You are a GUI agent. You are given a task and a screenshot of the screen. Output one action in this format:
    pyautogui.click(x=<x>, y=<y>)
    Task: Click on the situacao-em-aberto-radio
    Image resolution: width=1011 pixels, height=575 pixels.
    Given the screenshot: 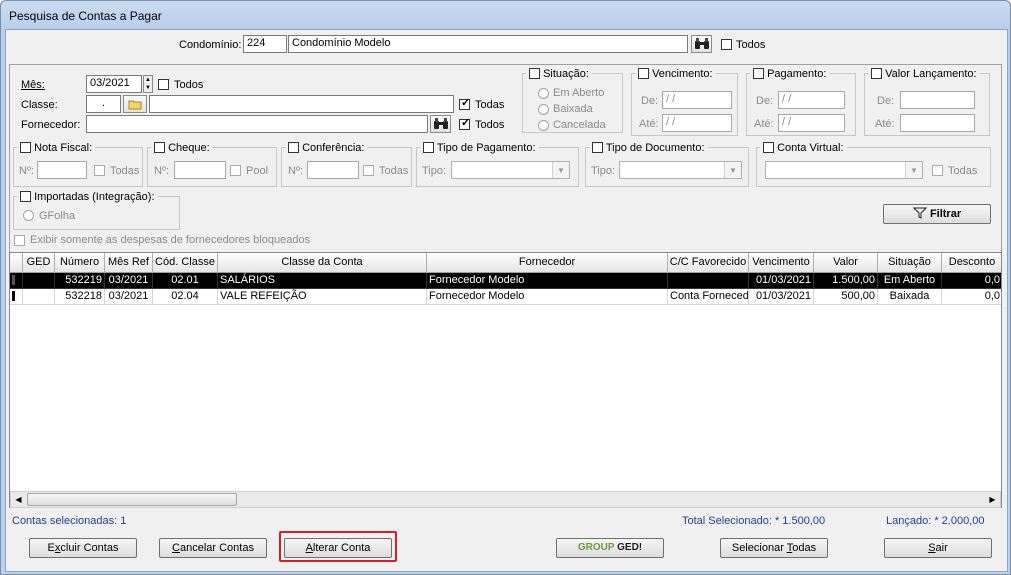 What is the action you would take?
    pyautogui.click(x=543, y=93)
    